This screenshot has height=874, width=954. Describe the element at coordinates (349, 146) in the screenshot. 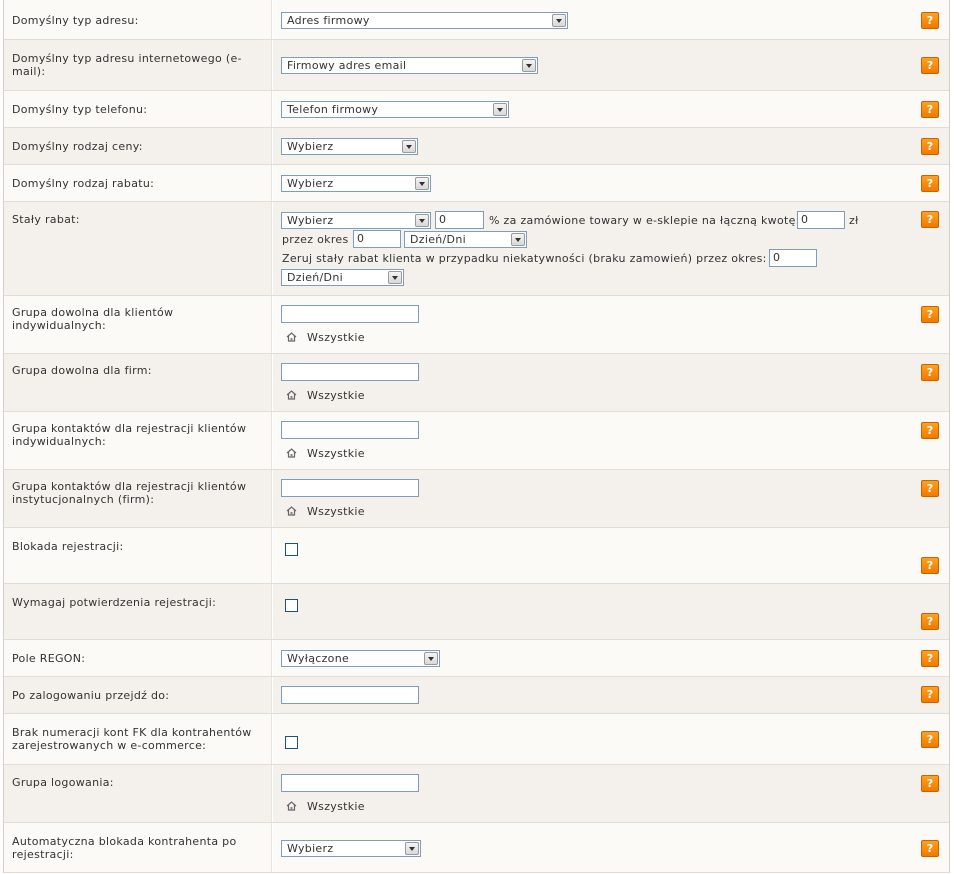

I see `price-type-select: Wybierz` at that location.